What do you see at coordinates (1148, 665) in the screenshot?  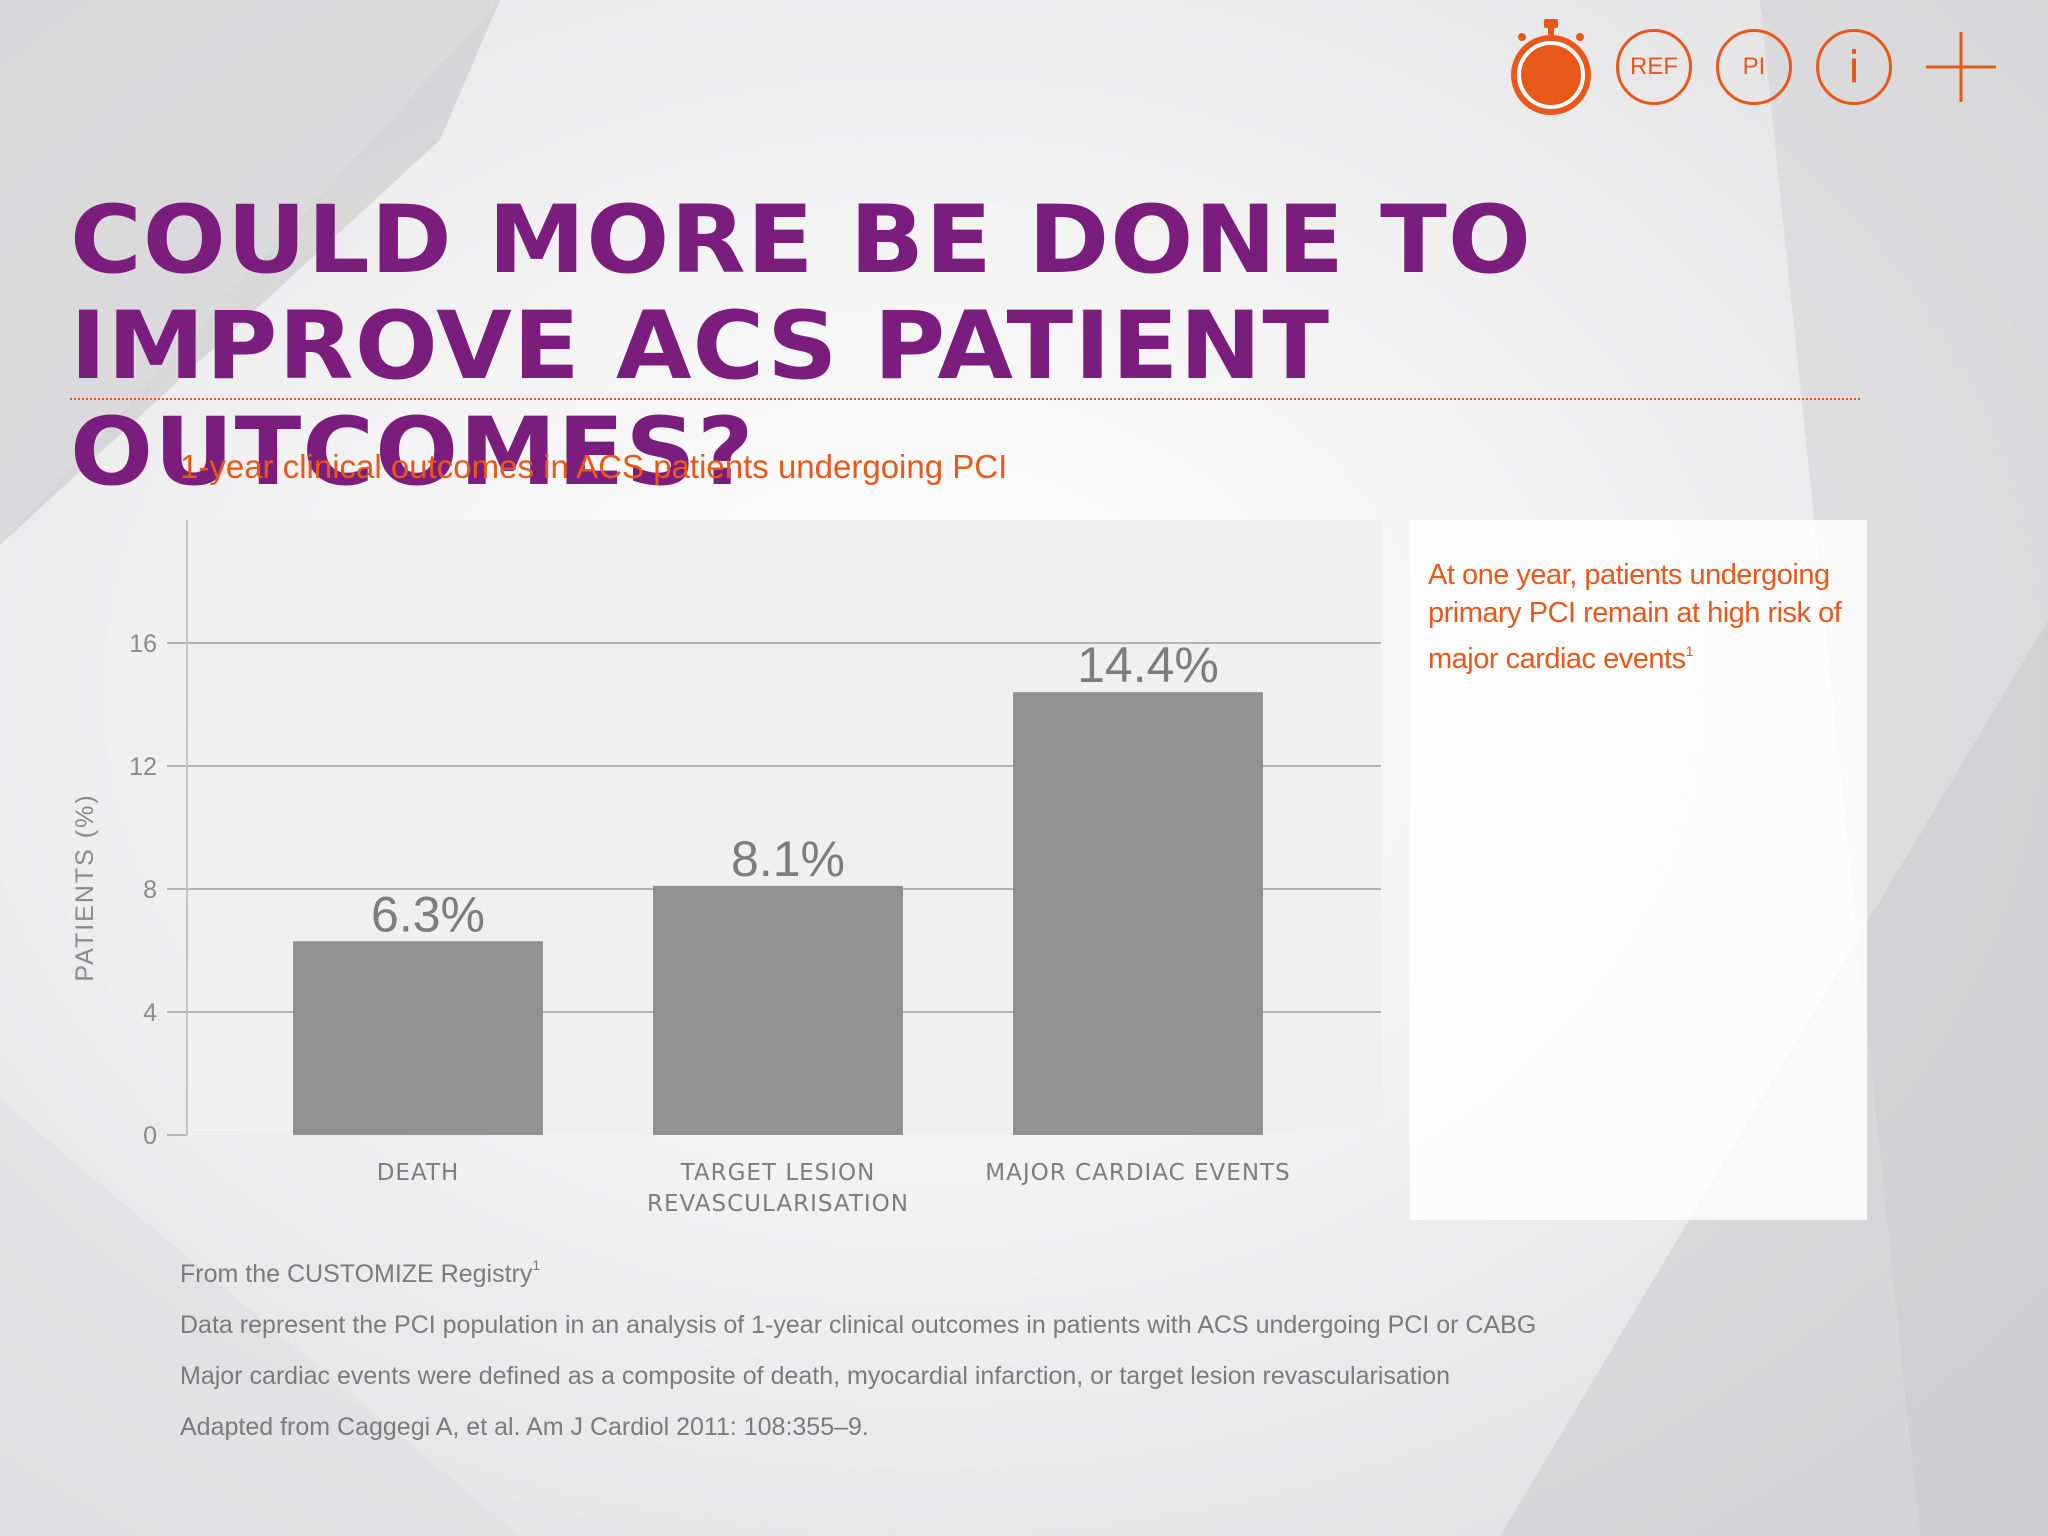 I see `data-label: 14.4%` at bounding box center [1148, 665].